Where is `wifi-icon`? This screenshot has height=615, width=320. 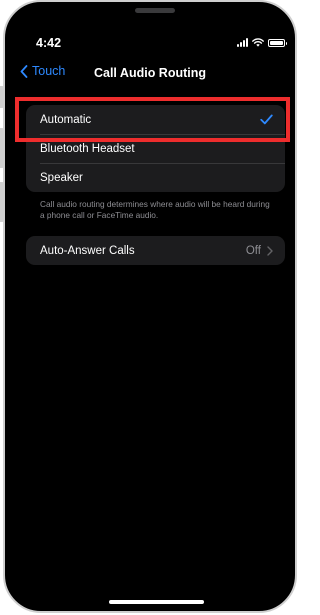 wifi-icon is located at coordinates (258, 42).